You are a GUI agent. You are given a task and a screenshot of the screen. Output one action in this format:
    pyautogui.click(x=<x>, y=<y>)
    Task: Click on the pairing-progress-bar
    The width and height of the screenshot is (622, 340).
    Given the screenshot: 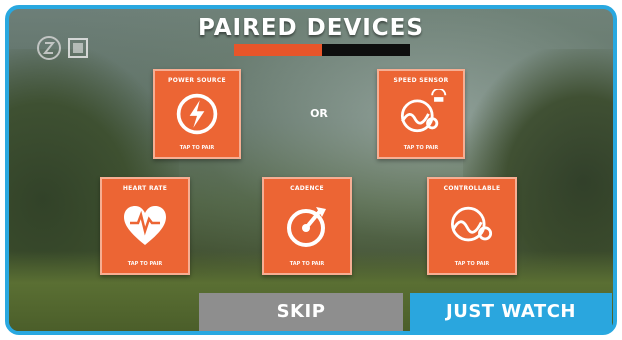 What is the action you would take?
    pyautogui.click(x=322, y=50)
    